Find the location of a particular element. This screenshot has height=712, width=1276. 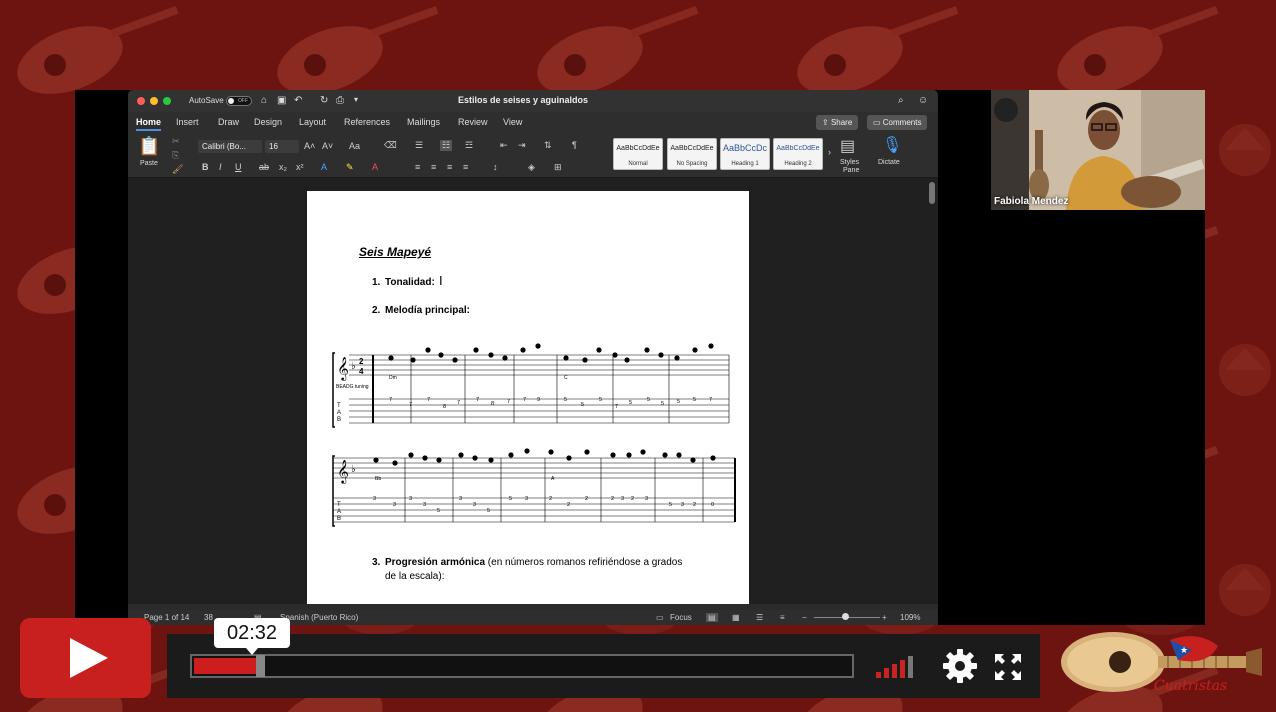

numbering-icon: ☷ is located at coordinates (446, 145).